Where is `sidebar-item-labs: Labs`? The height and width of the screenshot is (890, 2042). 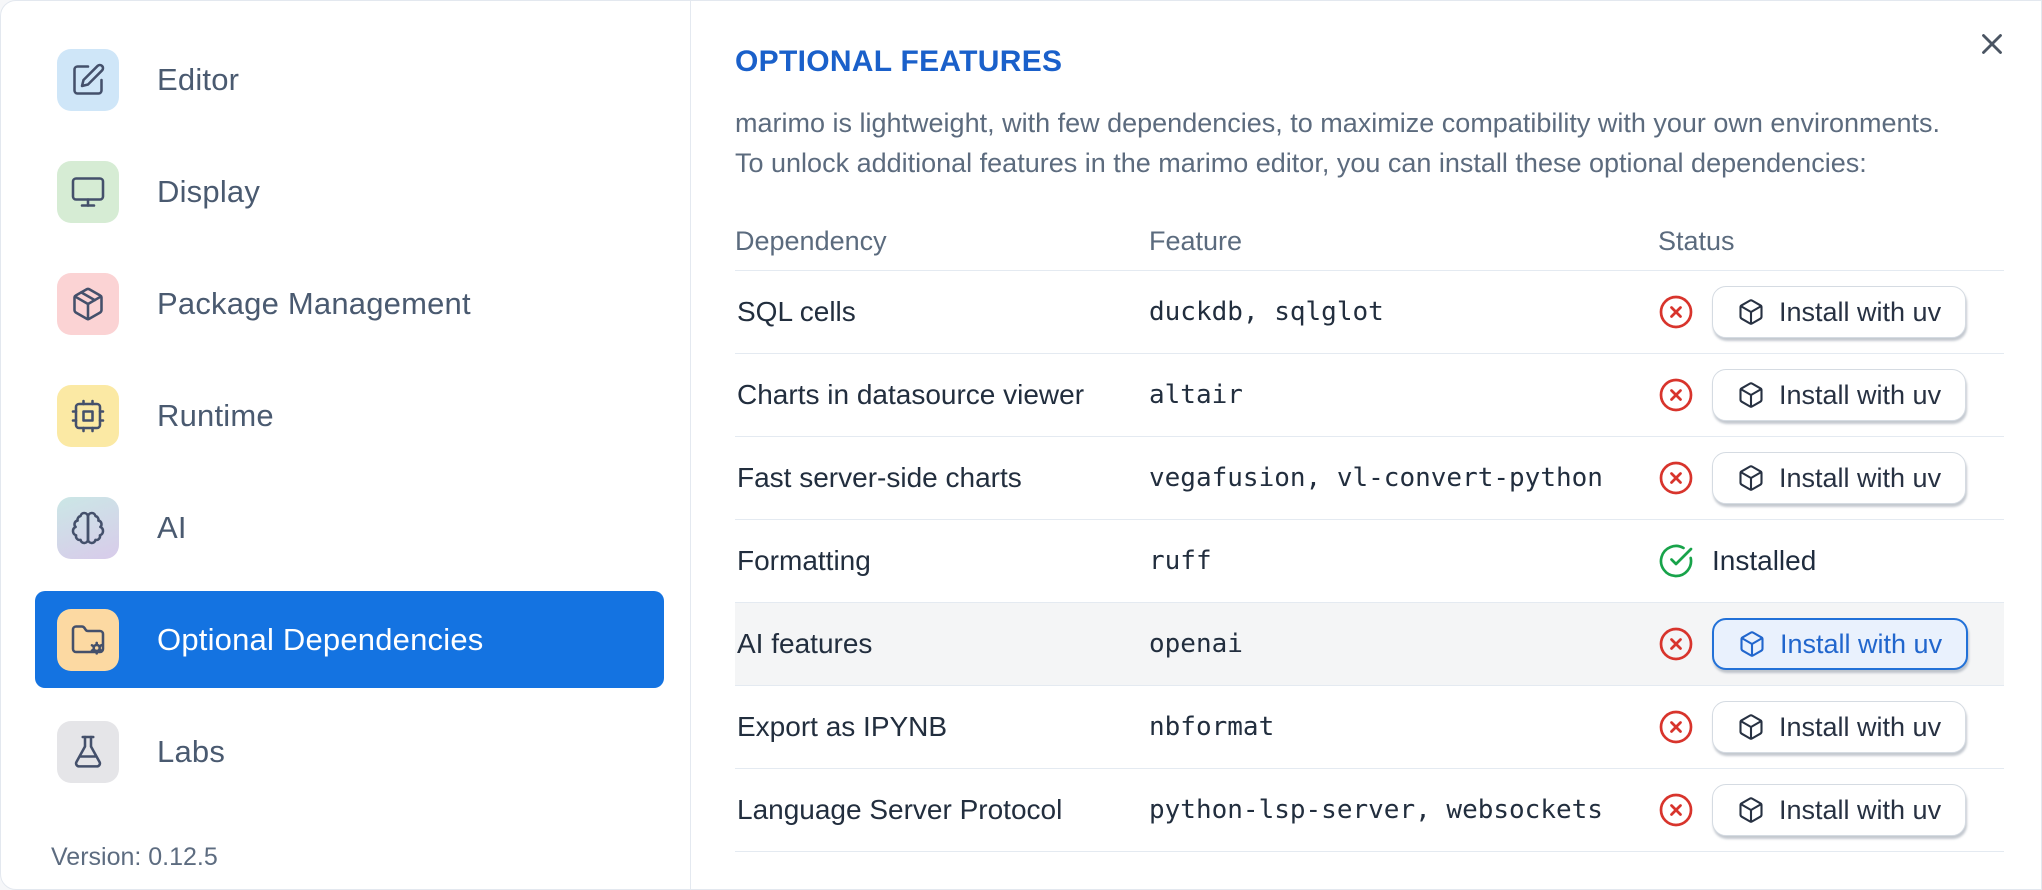
sidebar-item-labs: Labs is located at coordinates (349, 751).